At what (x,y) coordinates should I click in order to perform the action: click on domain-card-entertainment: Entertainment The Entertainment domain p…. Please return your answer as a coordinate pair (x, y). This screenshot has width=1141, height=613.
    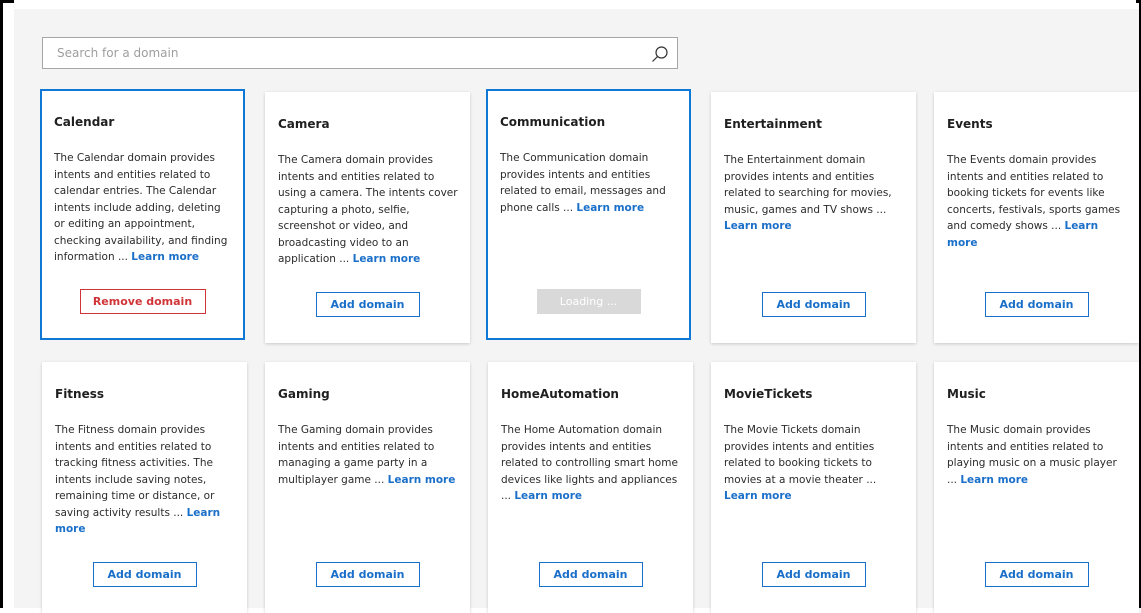
    Looking at the image, I should click on (813, 217).